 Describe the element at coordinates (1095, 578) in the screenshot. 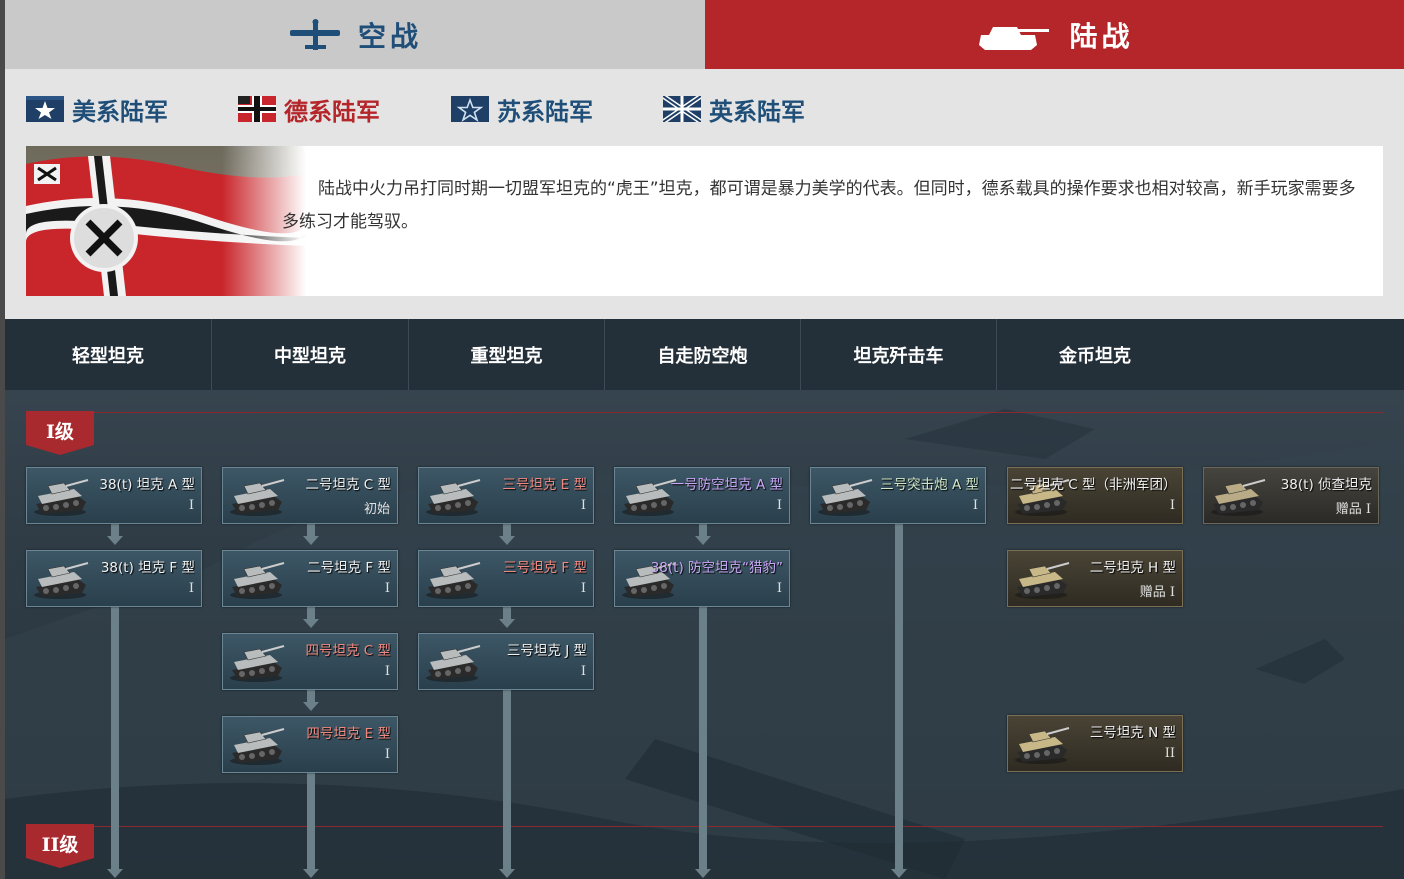

I see `vehicle-card: 二号坦克 H 型赠品 I` at that location.